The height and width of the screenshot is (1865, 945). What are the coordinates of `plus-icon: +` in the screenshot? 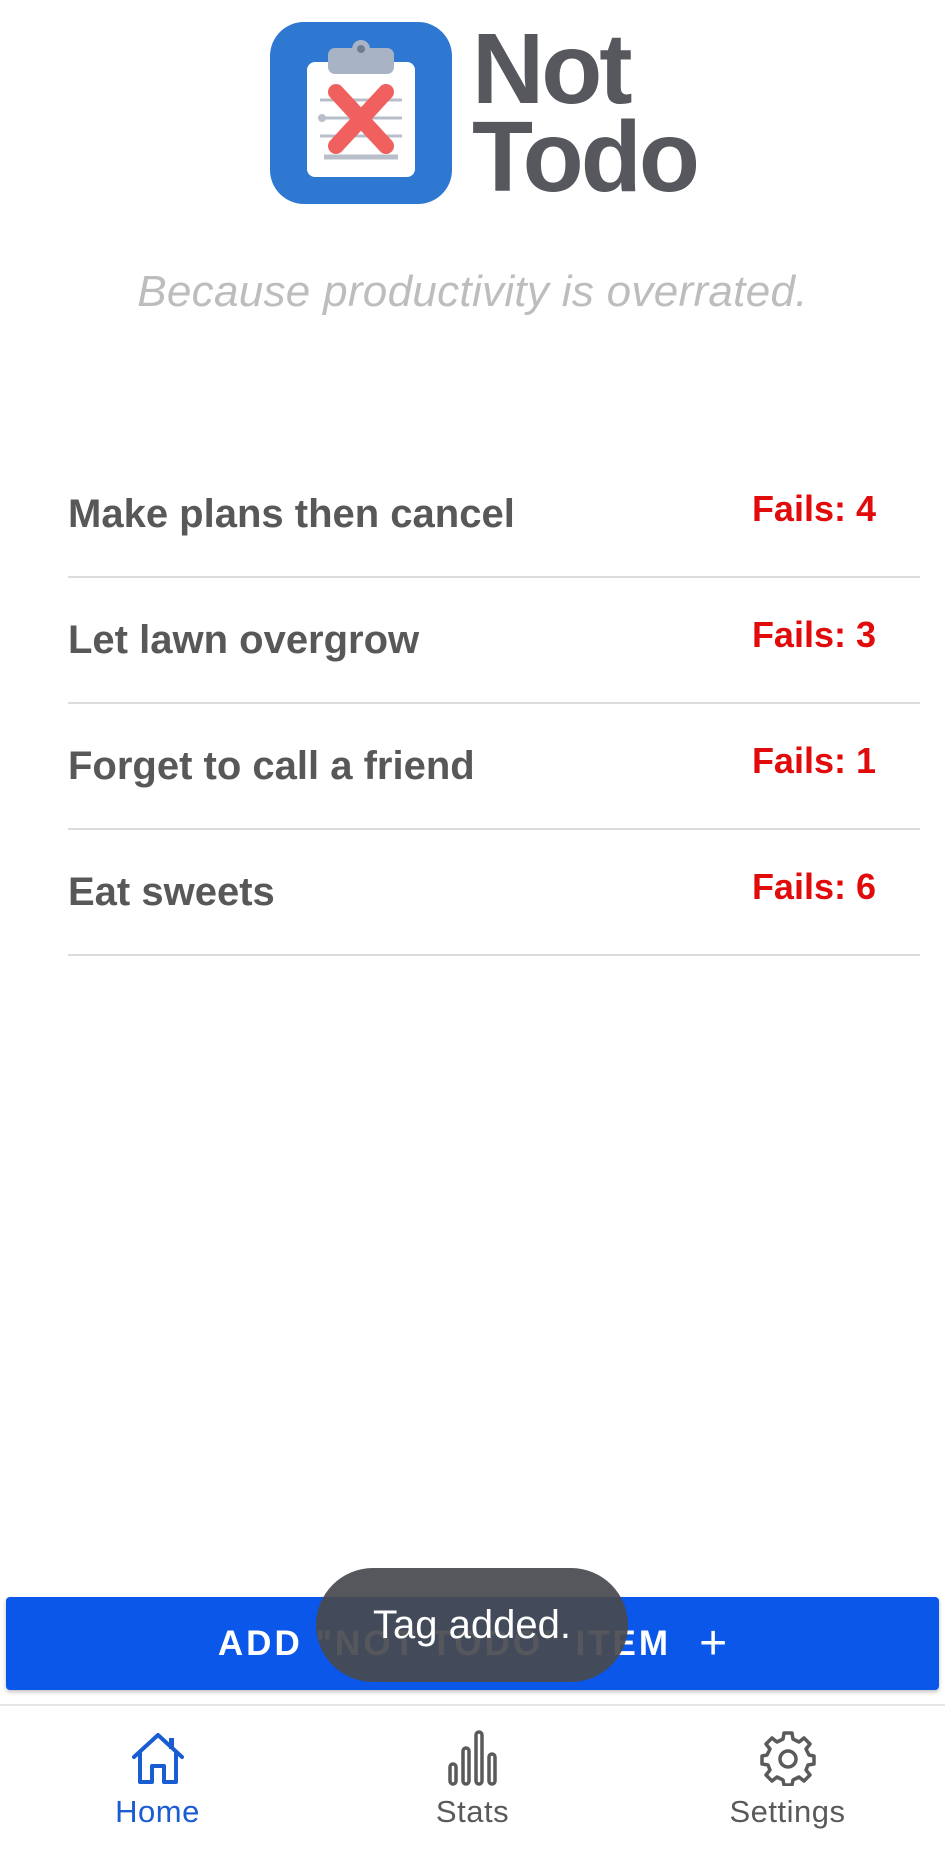 It's located at (713, 1643).